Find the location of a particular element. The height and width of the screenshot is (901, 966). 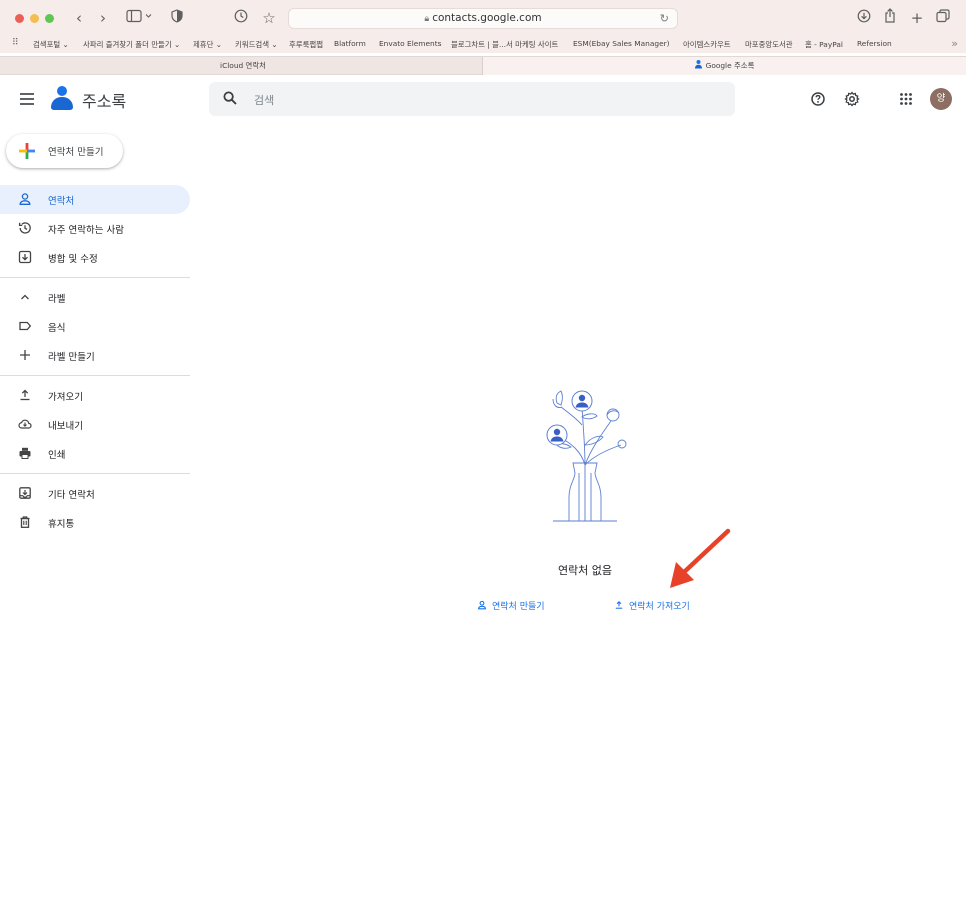

bookmark-item: 검색포털 ⌄ is located at coordinates (51, 44).